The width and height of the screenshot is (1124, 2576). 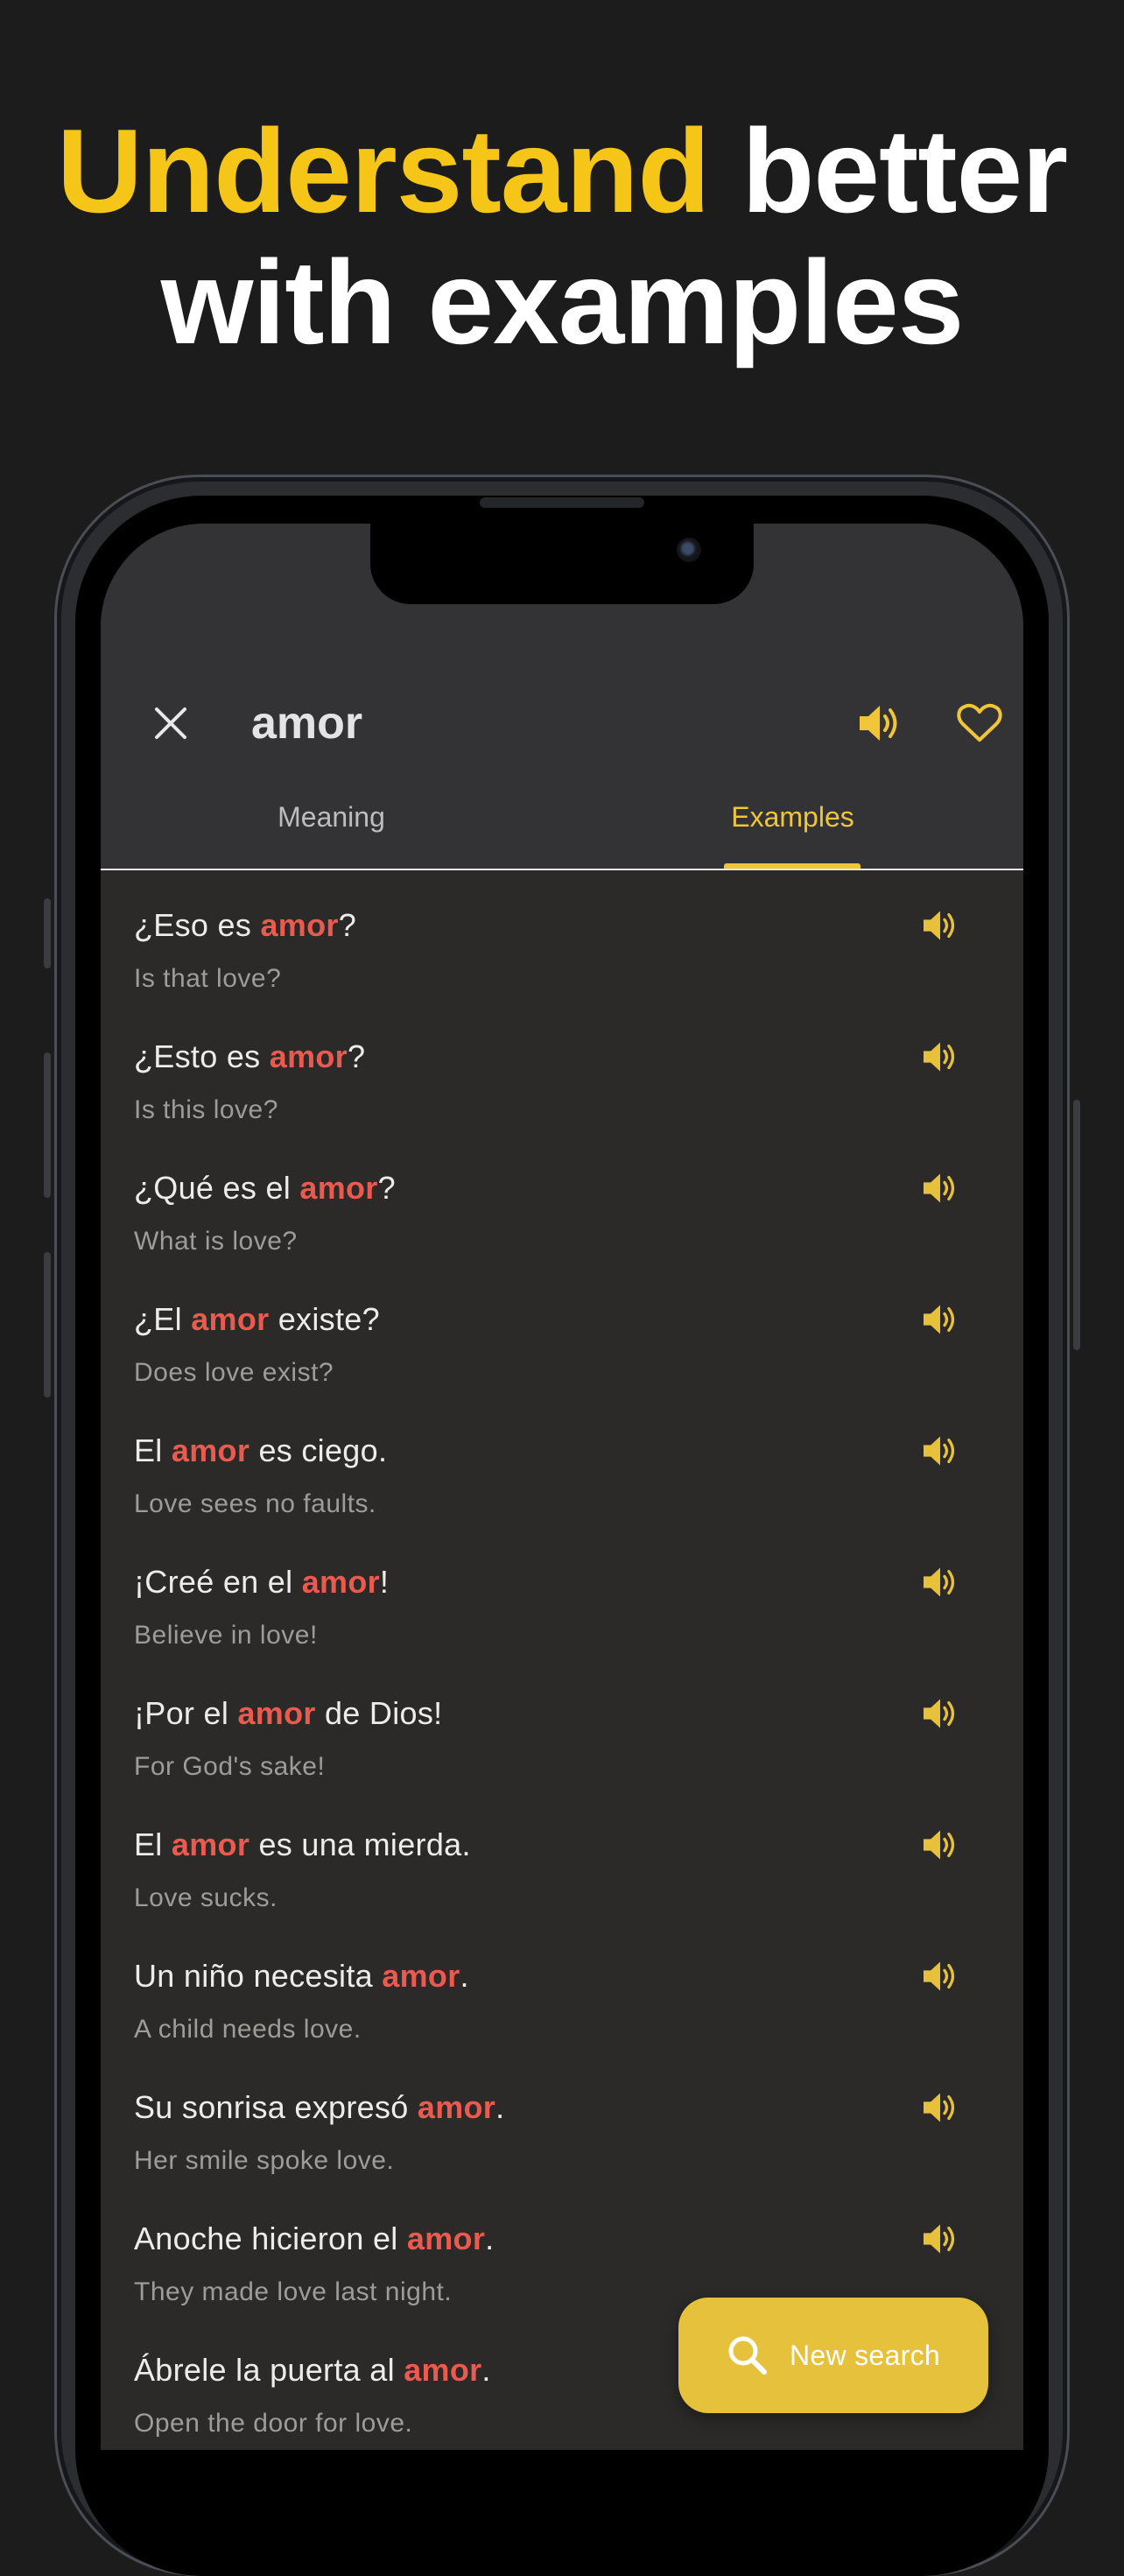 I want to click on example-spanish: ¿El amor existe?, so click(x=257, y=1319).